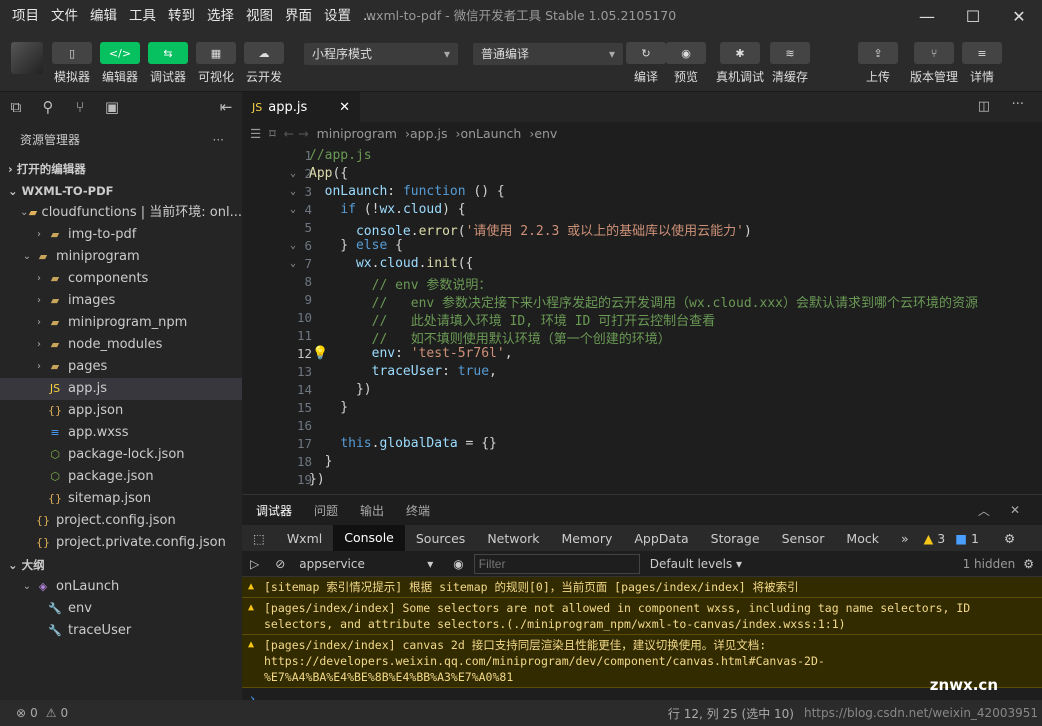  Describe the element at coordinates (13, 713) in the screenshot. I see `error-icon: ⊗` at that location.